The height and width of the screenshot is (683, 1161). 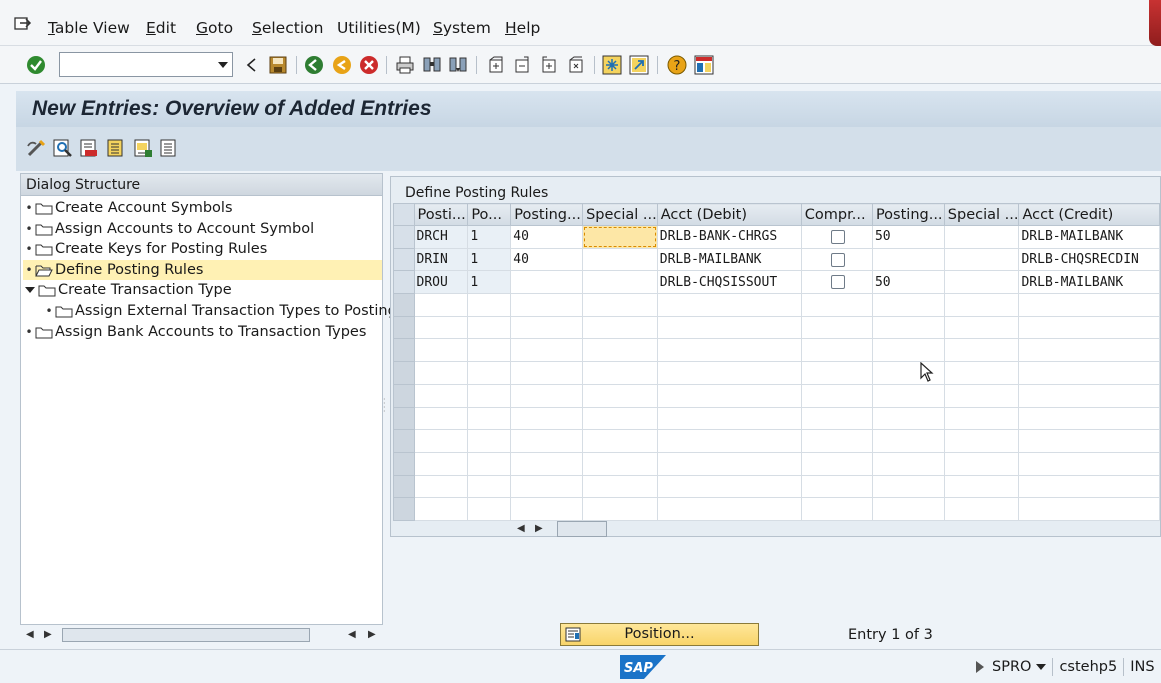 I want to click on save-icon, so click(x=278, y=65).